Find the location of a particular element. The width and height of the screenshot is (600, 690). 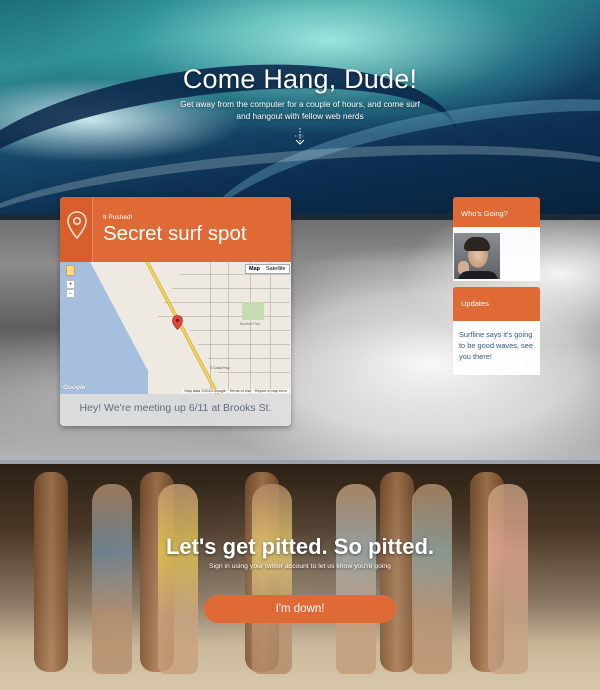

cta-title: Let's get pitted. So pitted. is located at coordinates (299, 546).